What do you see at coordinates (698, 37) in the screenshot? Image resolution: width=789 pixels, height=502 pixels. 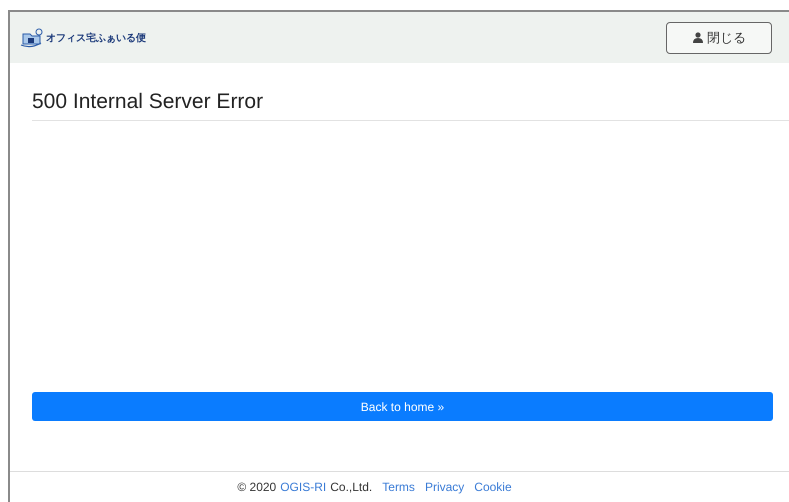 I see `user-icon` at bounding box center [698, 37].